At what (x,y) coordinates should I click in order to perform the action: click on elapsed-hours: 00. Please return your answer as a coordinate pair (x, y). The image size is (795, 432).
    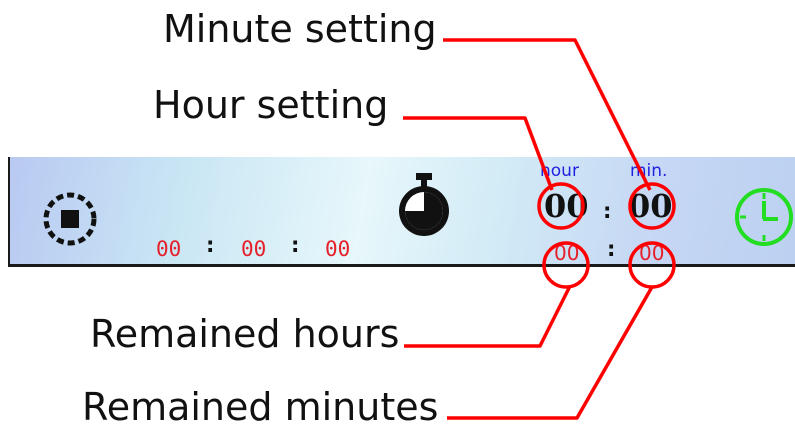
    Looking at the image, I should click on (169, 249).